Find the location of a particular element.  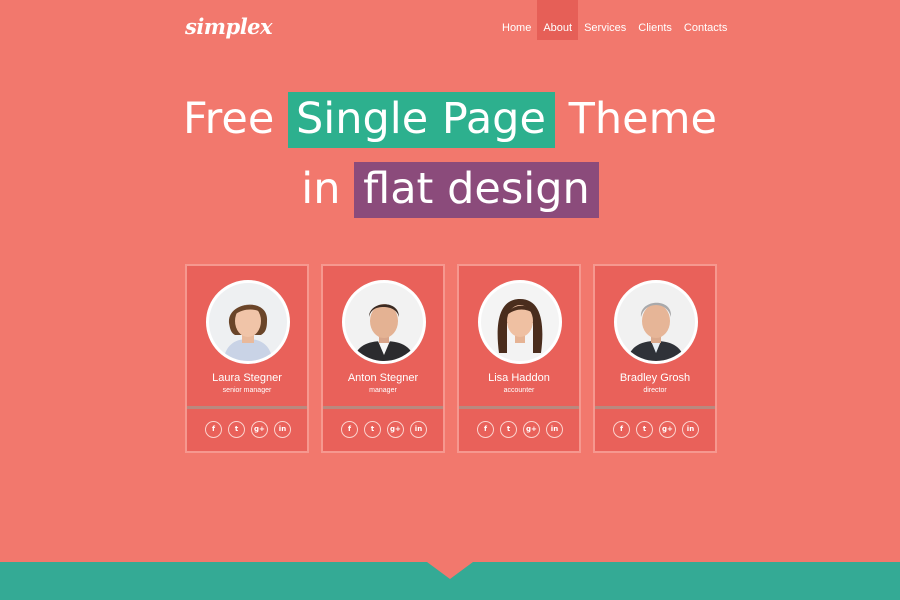

nav-clients: Clients is located at coordinates (655, 20).